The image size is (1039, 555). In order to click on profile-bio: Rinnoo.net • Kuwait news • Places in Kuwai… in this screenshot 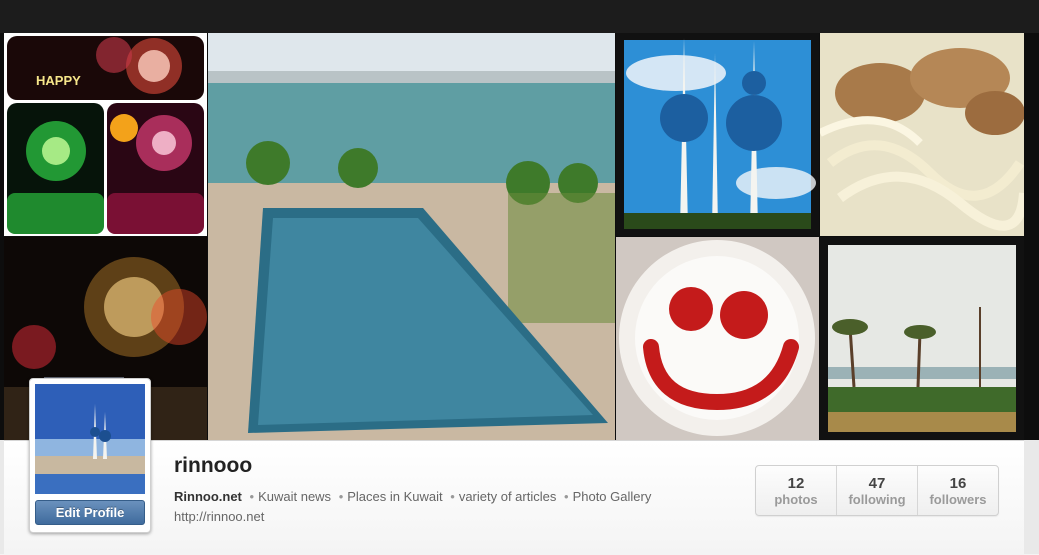, I will do `click(412, 496)`.